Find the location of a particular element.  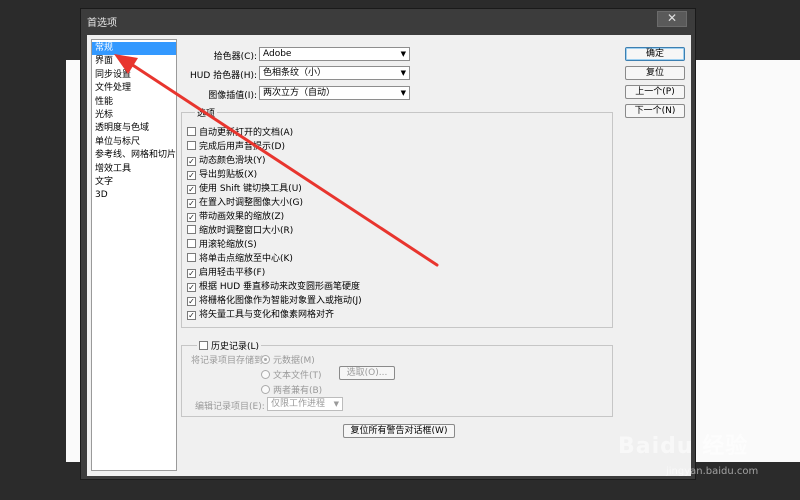

watermark-text: Baidu 经验 is located at coordinates (683, 446).